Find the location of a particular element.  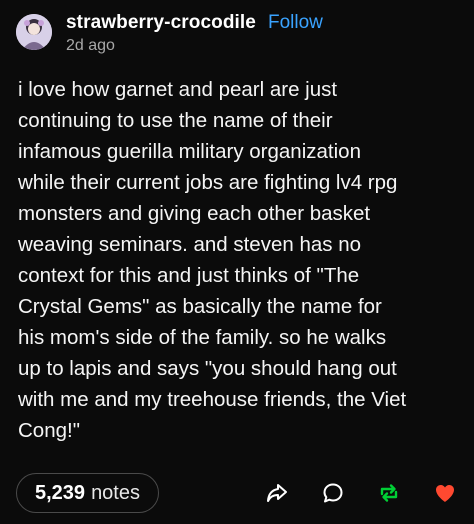

reblog-button is located at coordinates (389, 493).